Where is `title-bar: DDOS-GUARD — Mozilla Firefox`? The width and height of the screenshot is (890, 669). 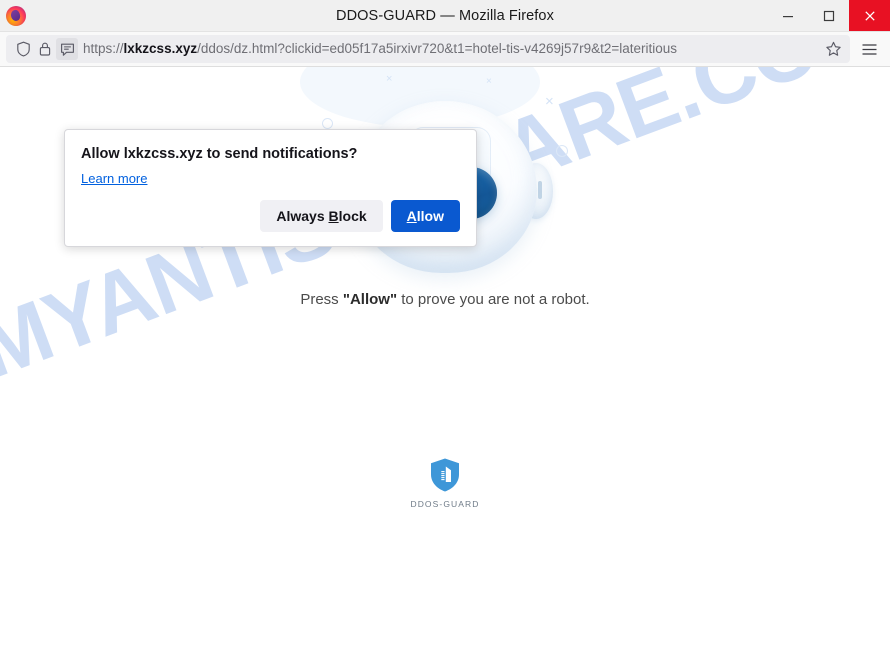 title-bar: DDOS-GUARD — Mozilla Firefox is located at coordinates (445, 16).